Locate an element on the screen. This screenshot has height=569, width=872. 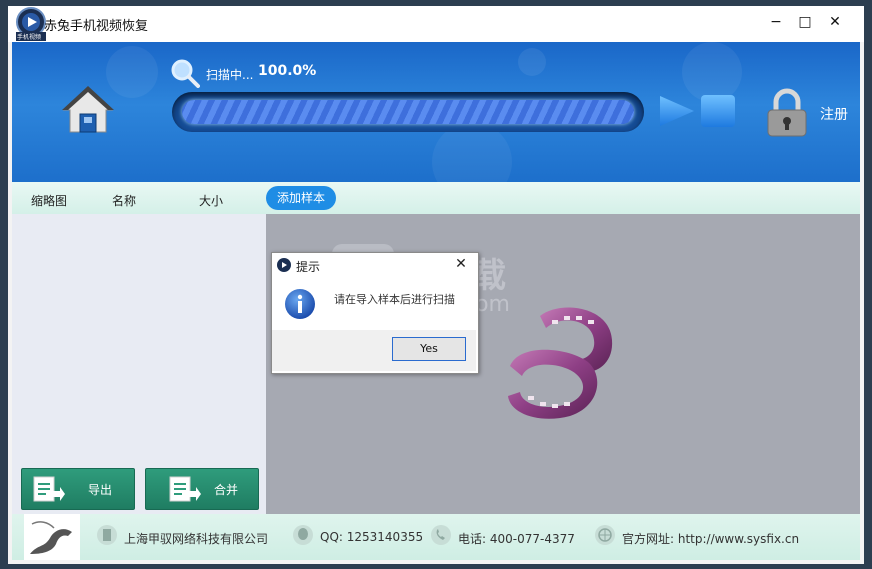
lock-icon is located at coordinates (787, 113).